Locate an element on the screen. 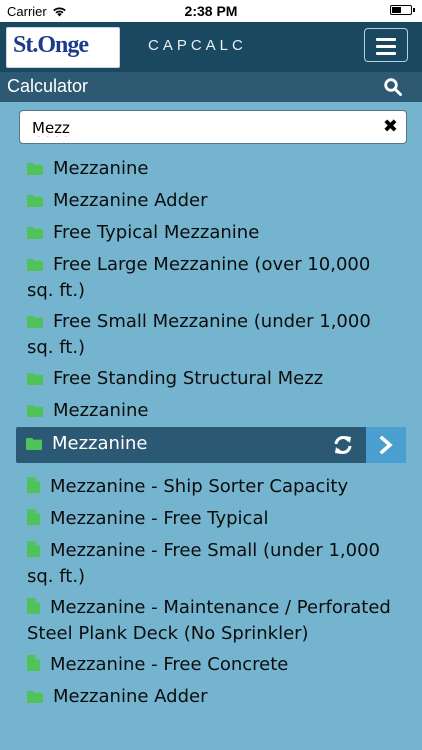 This screenshot has width=422, height=750. search-field: ✖ is located at coordinates (213, 127).